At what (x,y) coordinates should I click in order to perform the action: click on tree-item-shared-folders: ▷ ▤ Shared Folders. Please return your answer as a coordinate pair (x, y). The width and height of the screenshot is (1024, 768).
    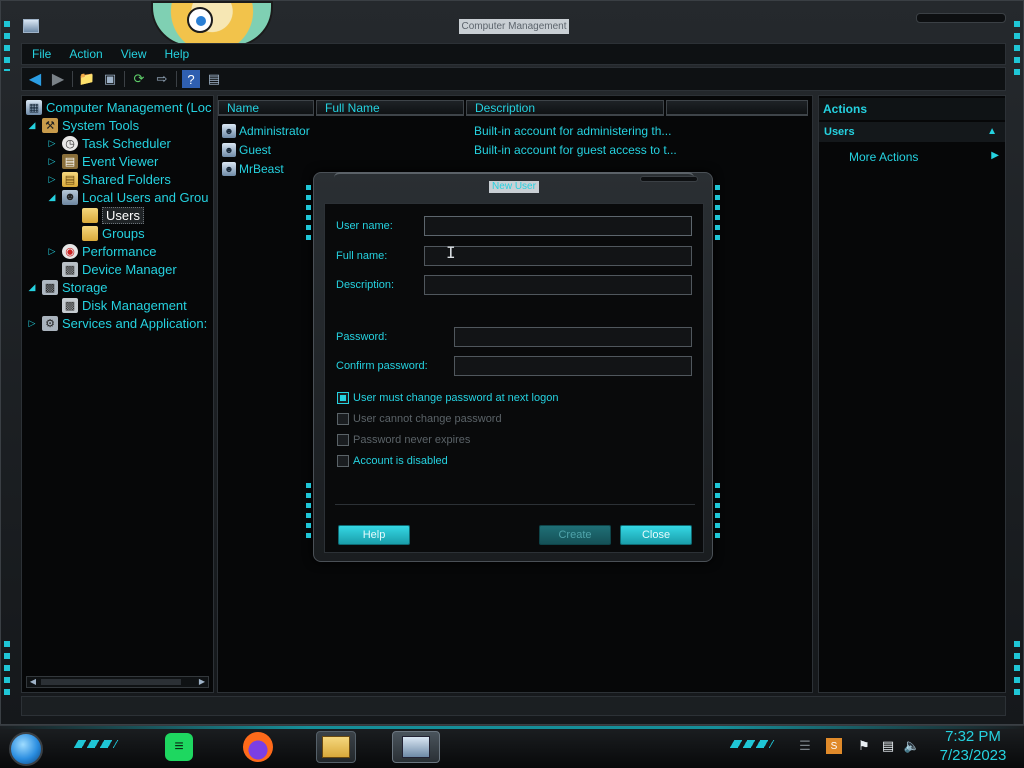
    Looking at the image, I should click on (108, 179).